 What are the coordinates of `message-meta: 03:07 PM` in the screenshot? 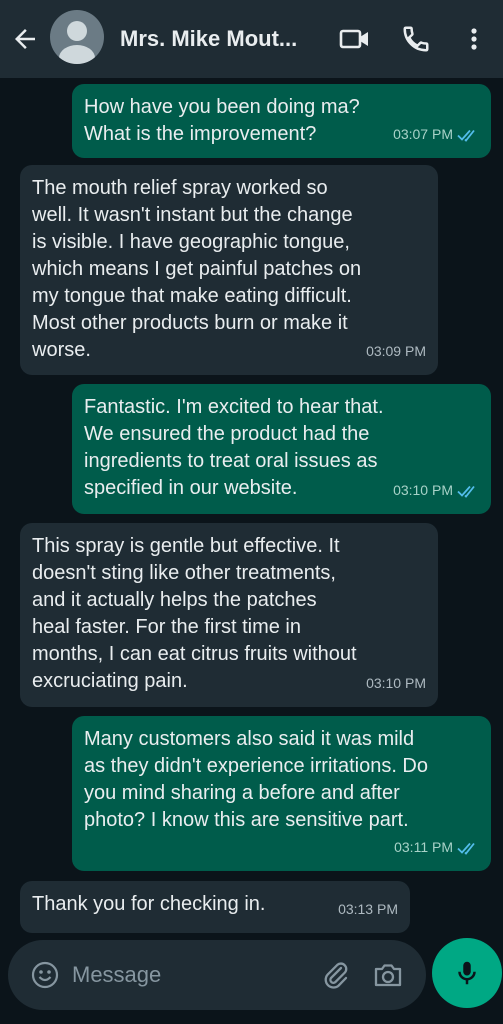 It's located at (436, 134).